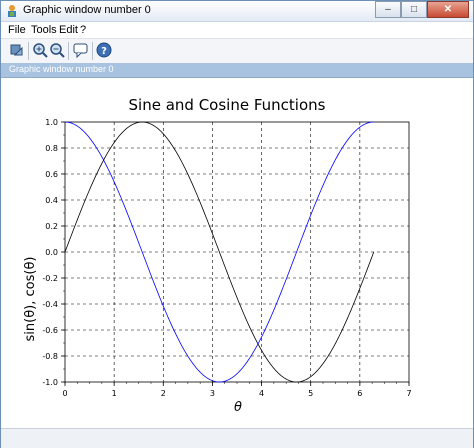 This screenshot has height=448, width=474. Describe the element at coordinates (51, 200) in the screenshot. I see `y-tick-label: 0.4` at that location.